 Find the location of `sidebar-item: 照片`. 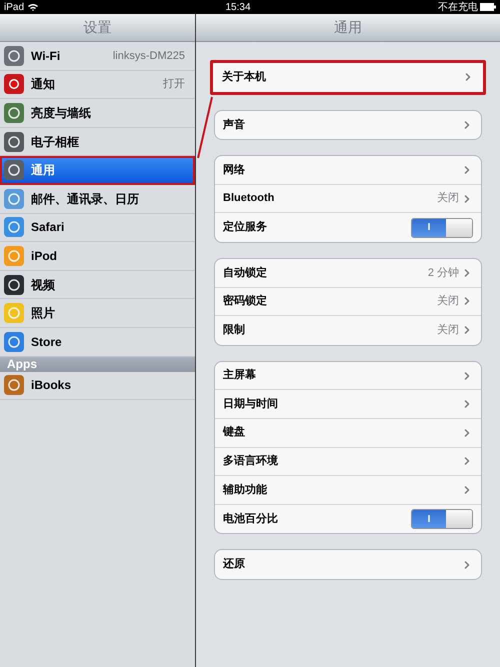

sidebar-item: 照片 is located at coordinates (97, 313).